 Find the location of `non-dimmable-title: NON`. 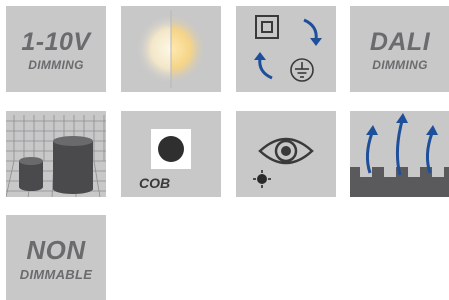

non-dimmable-title: NON is located at coordinates (56, 250).